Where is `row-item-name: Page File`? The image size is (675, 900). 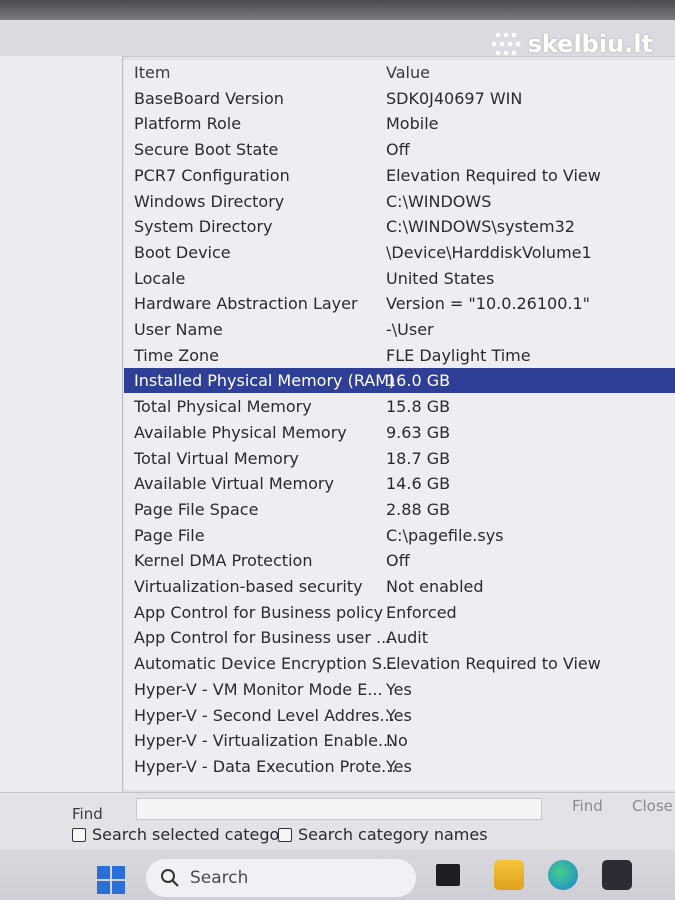
row-item-name: Page File is located at coordinates (169, 535).